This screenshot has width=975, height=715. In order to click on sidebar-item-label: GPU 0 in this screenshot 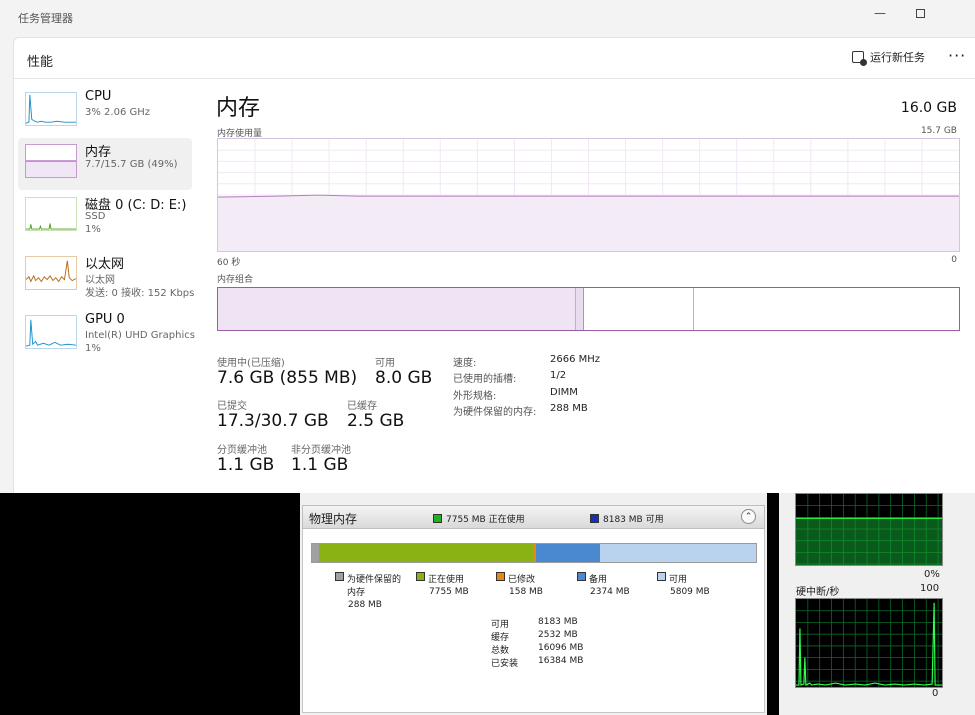, I will do `click(105, 319)`.